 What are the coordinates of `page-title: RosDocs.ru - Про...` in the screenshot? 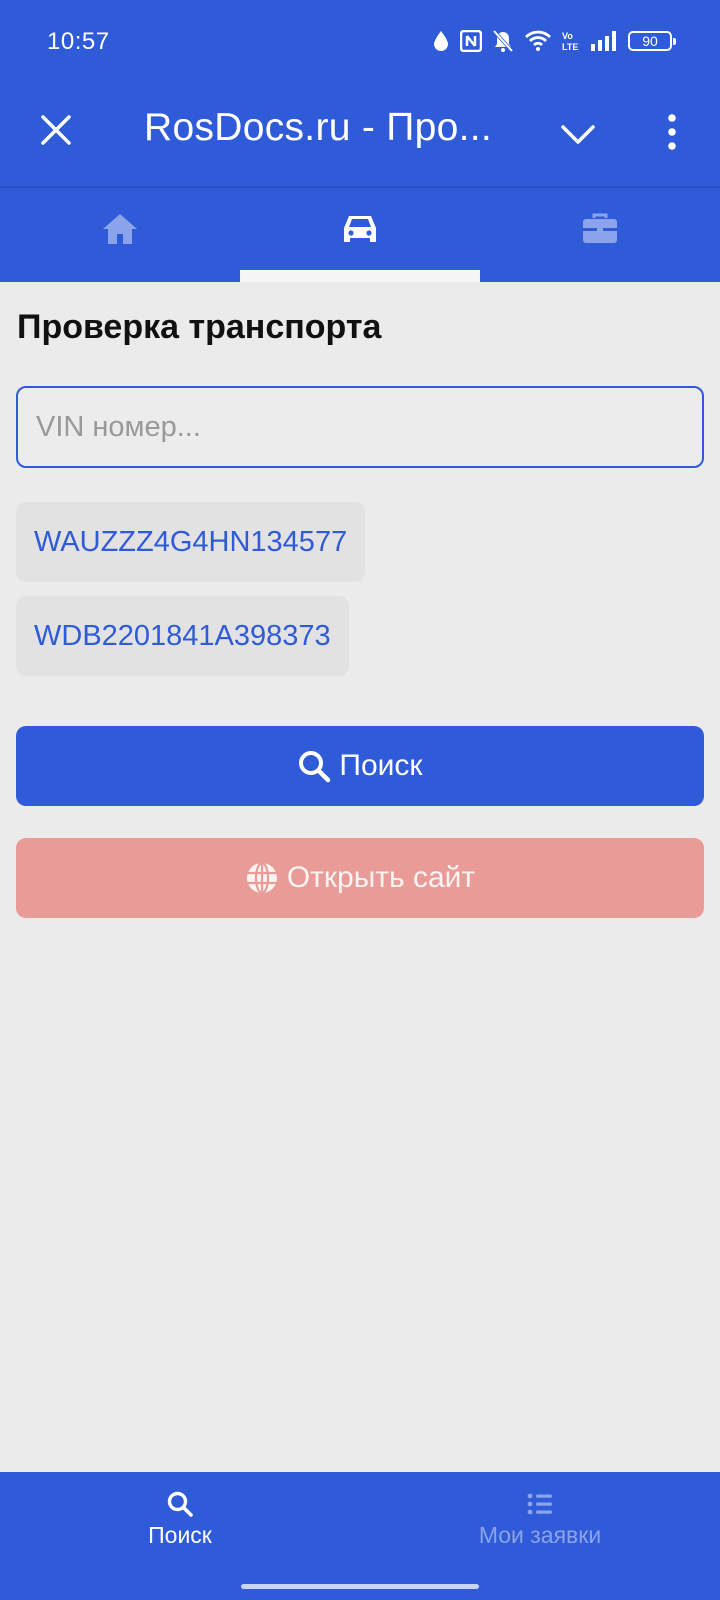 It's located at (317, 127).